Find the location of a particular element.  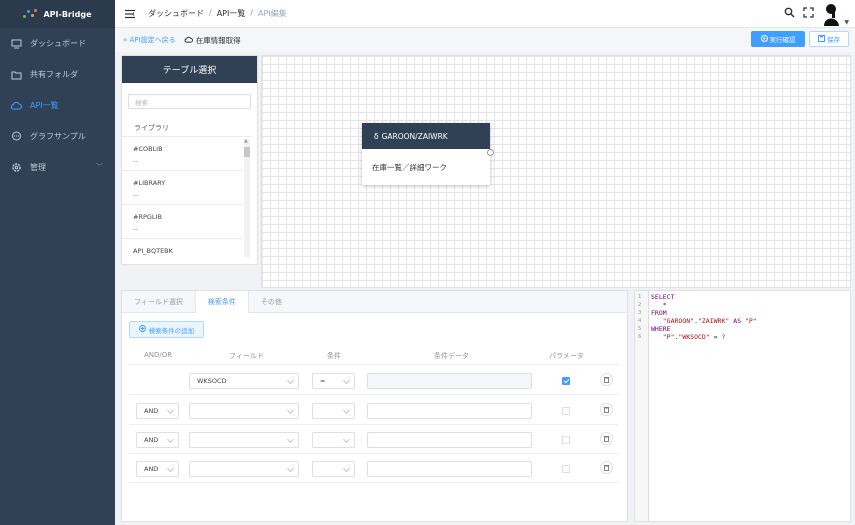

table-node: δ GAROON/ZAIWRK 在庫一覧／詳細ワーク is located at coordinates (428, 154).